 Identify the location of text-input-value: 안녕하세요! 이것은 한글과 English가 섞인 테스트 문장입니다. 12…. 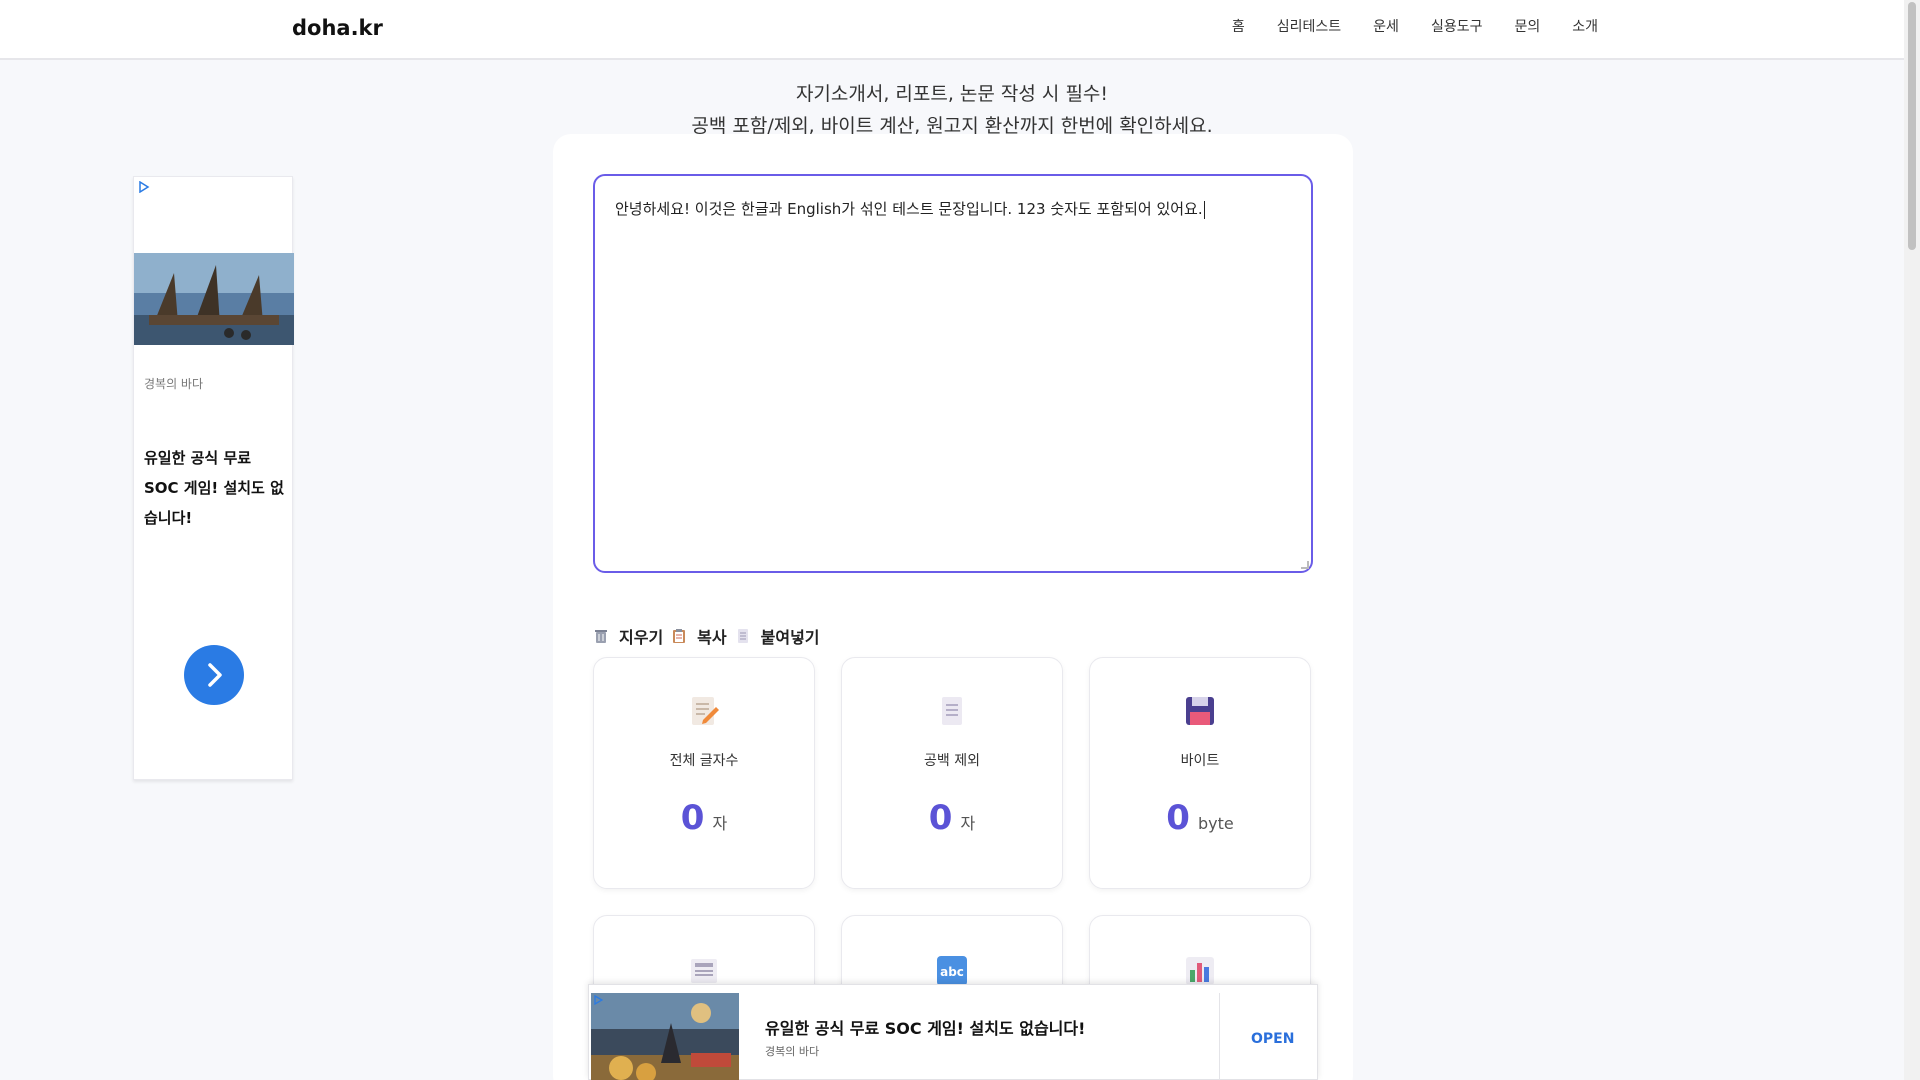
(909, 209).